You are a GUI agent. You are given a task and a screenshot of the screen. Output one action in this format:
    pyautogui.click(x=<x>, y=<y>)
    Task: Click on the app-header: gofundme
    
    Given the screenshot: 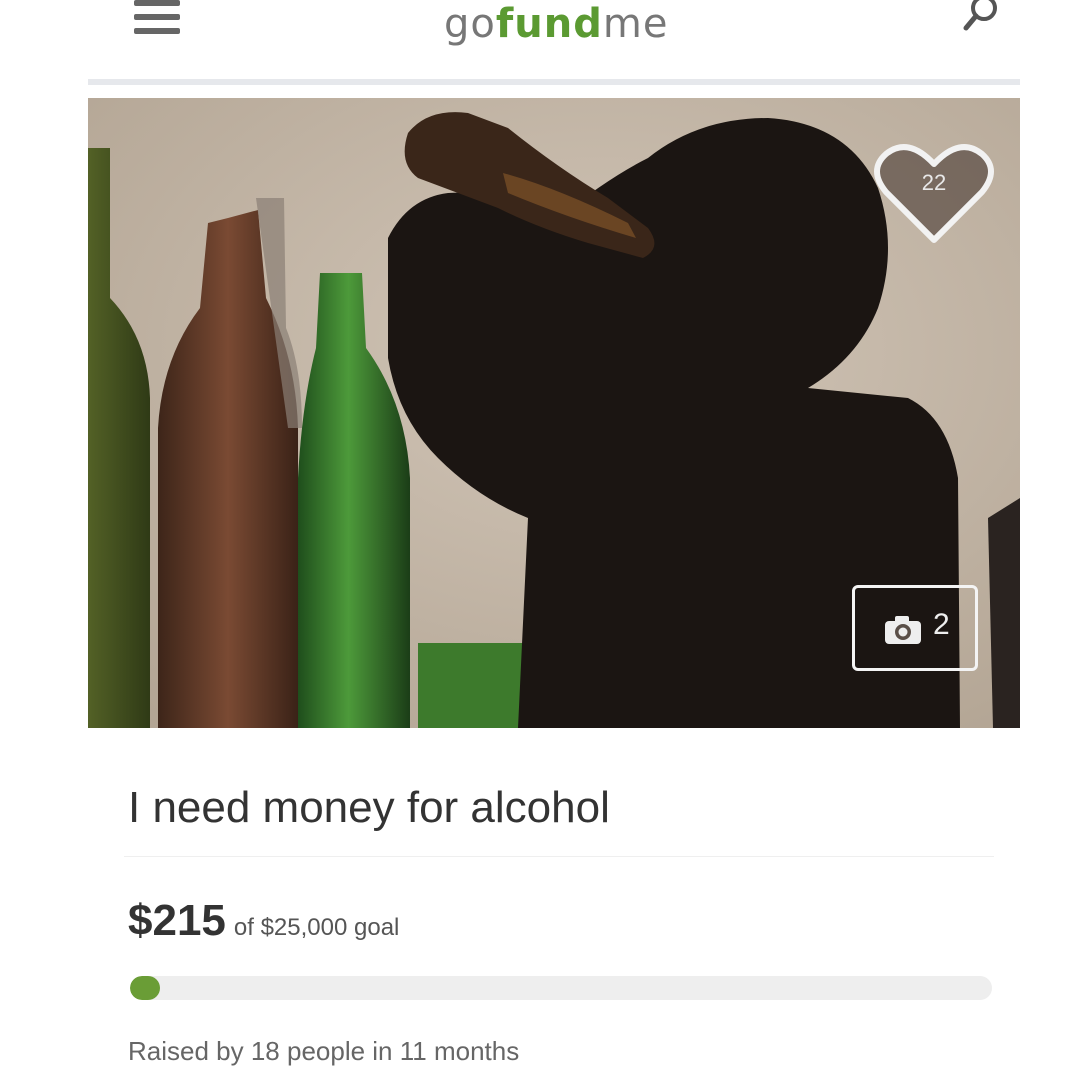 What is the action you would take?
    pyautogui.click(x=540, y=40)
    